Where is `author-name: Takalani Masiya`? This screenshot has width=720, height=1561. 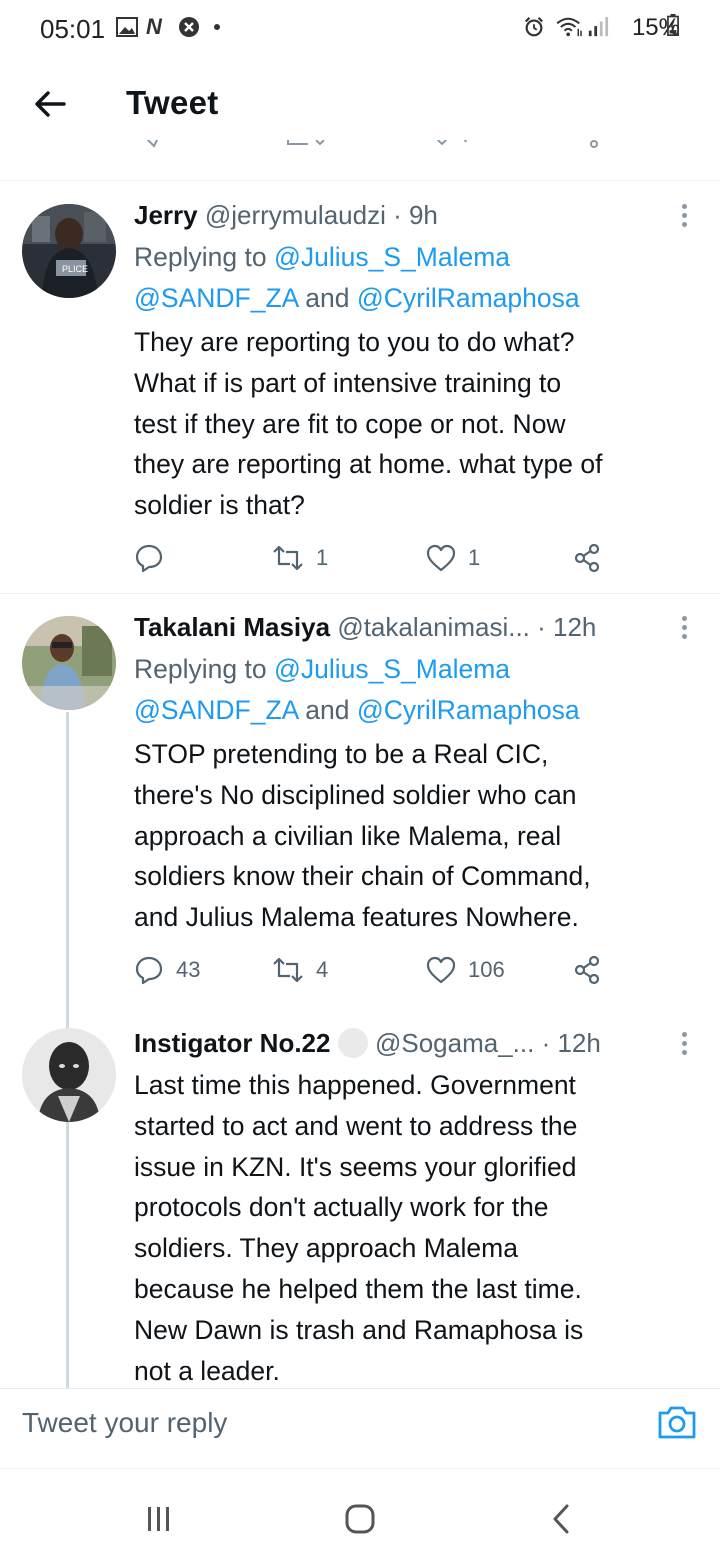
author-name: Takalani Masiya is located at coordinates (232, 627).